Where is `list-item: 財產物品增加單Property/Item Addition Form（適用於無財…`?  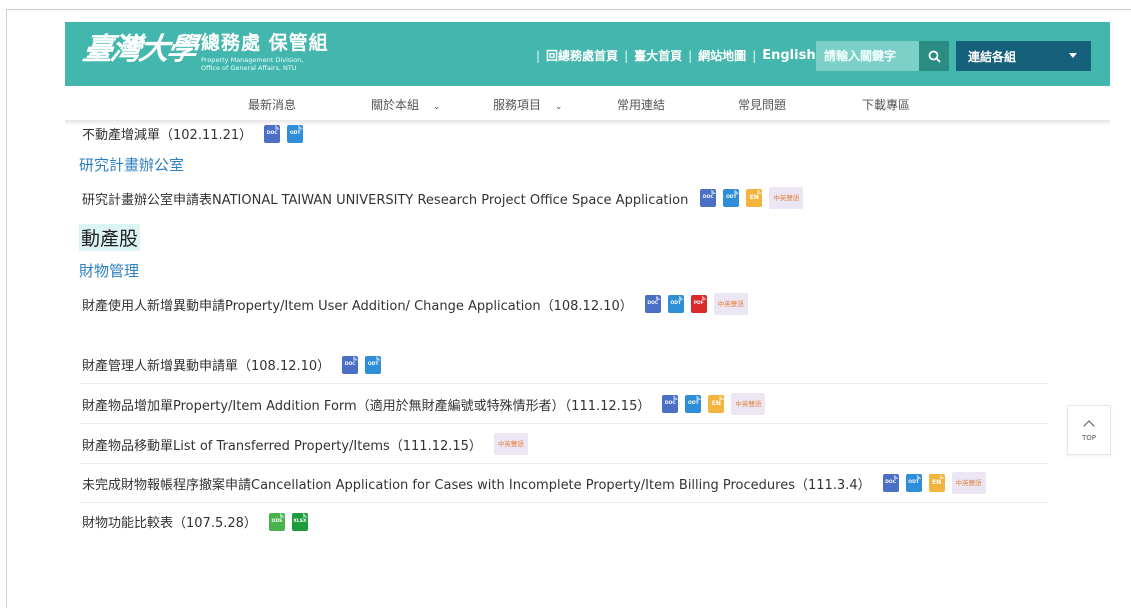
list-item: 財產物品增加單Property/Item Addition Form（適用於無財… is located at coordinates (424, 404).